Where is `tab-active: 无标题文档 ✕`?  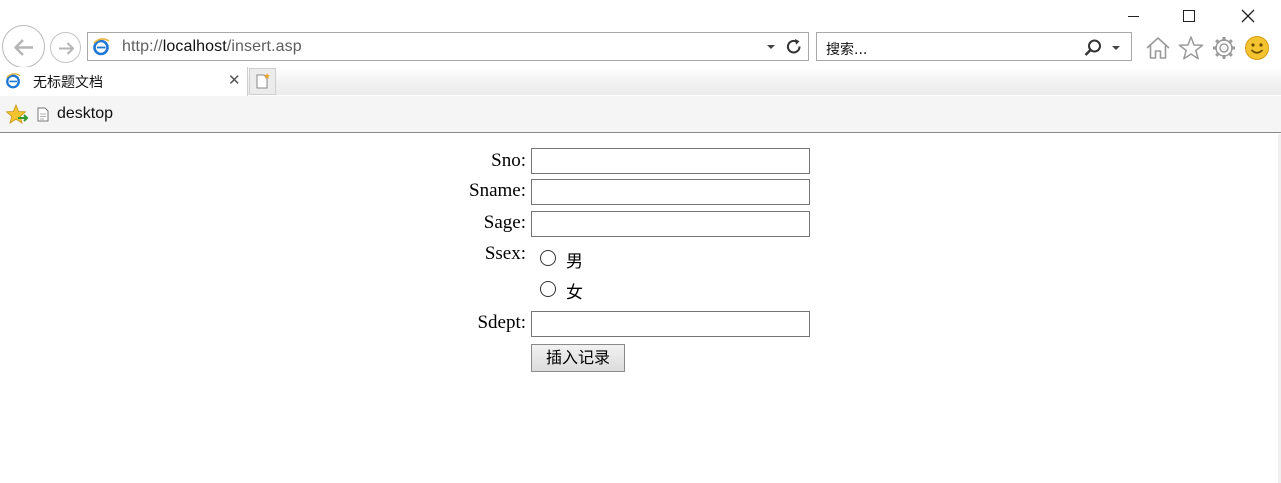 tab-active: 无标题文档 ✕ is located at coordinates (124, 81).